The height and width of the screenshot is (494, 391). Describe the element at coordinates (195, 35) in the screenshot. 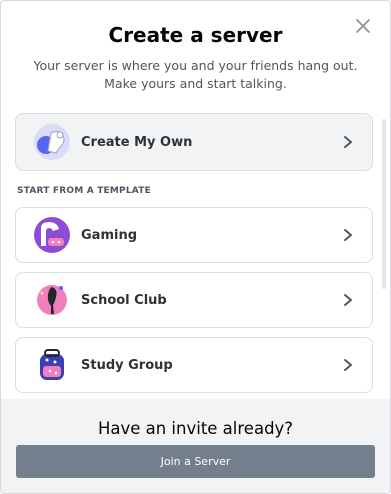

I see `modal-title: Create a server` at that location.